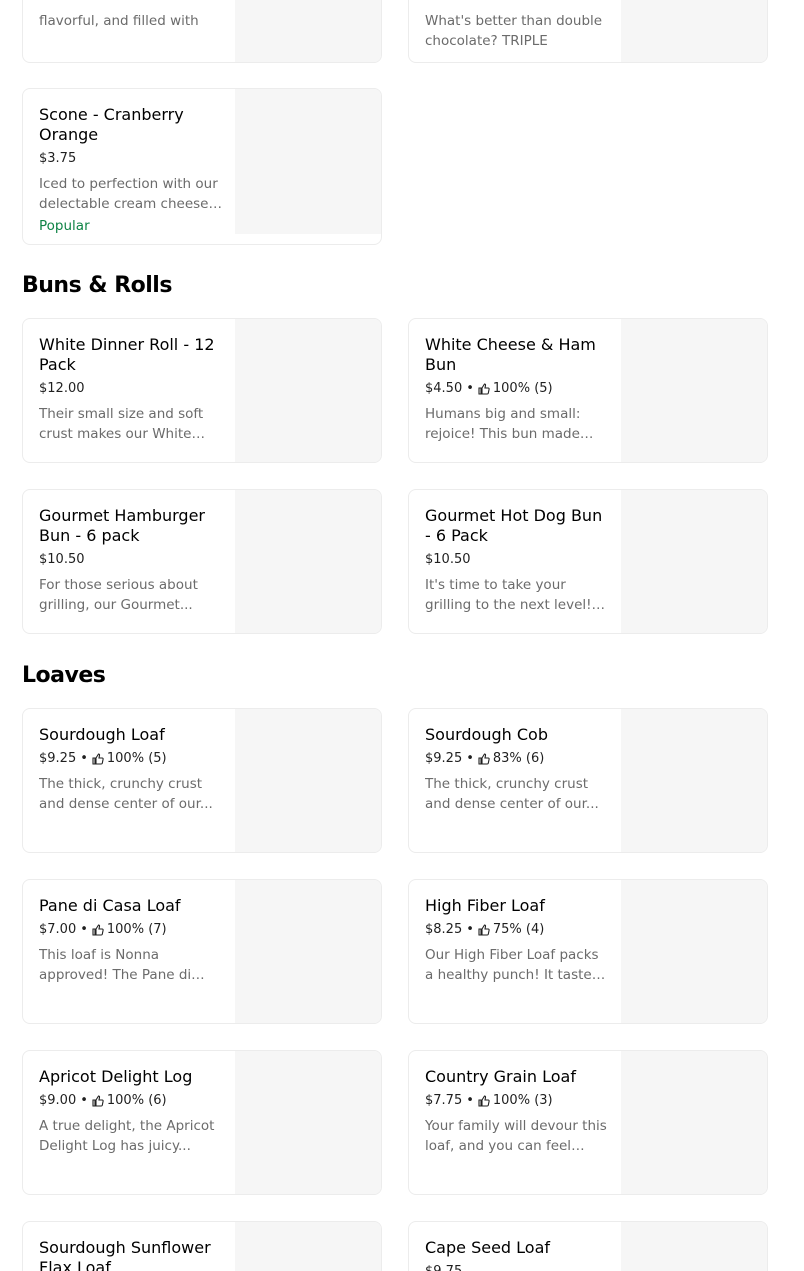  I want to click on item-name: White Dinner Roll - 12 Pack, so click(127, 354).